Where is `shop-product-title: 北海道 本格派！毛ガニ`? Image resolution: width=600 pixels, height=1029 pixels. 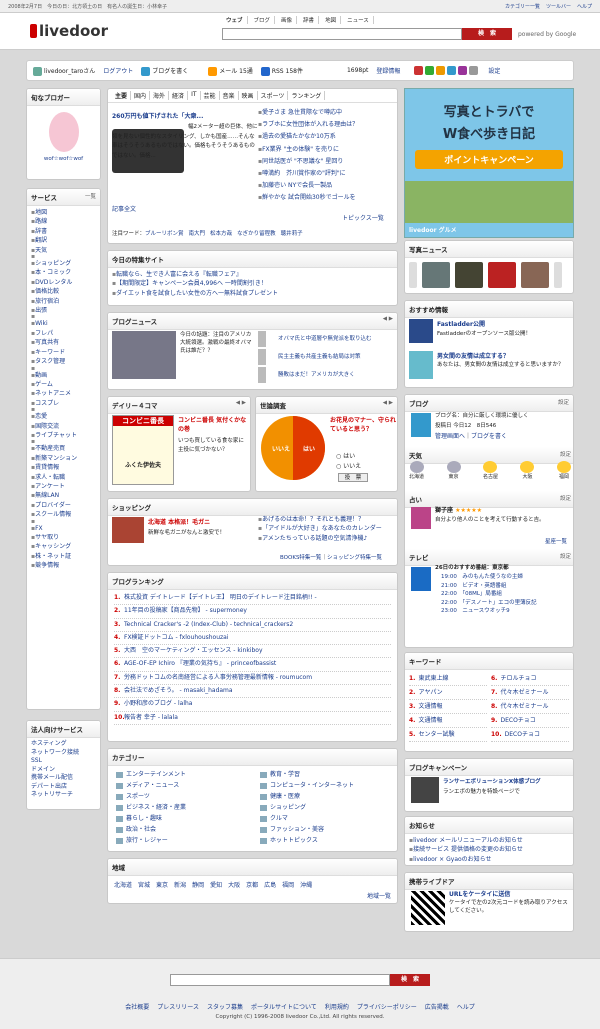
shop-product-title: 北海道 本格派！毛ガニ is located at coordinates (179, 521).